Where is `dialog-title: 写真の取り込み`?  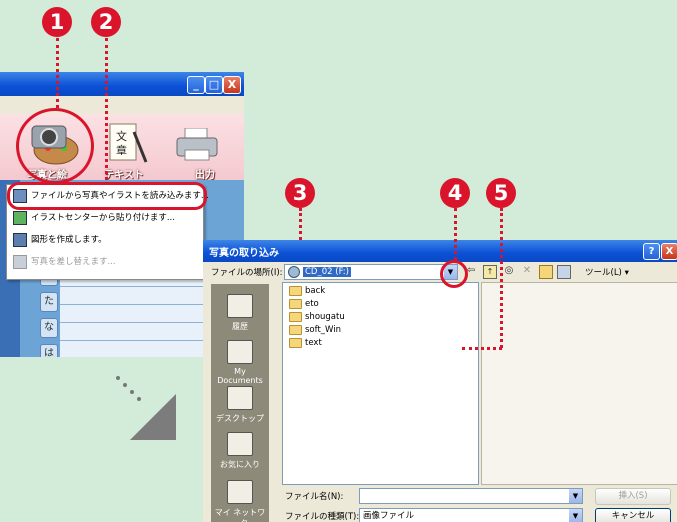 dialog-title: 写真の取り込み is located at coordinates (244, 253).